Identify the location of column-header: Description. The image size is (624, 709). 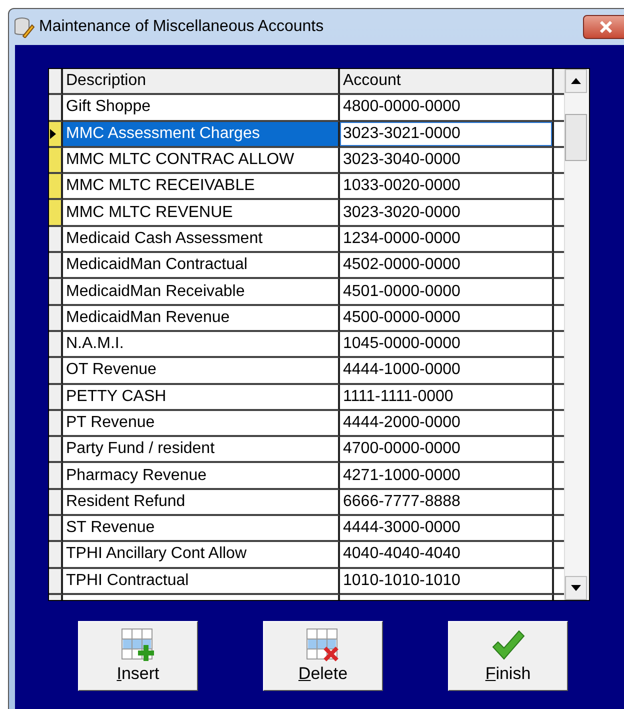
(201, 82).